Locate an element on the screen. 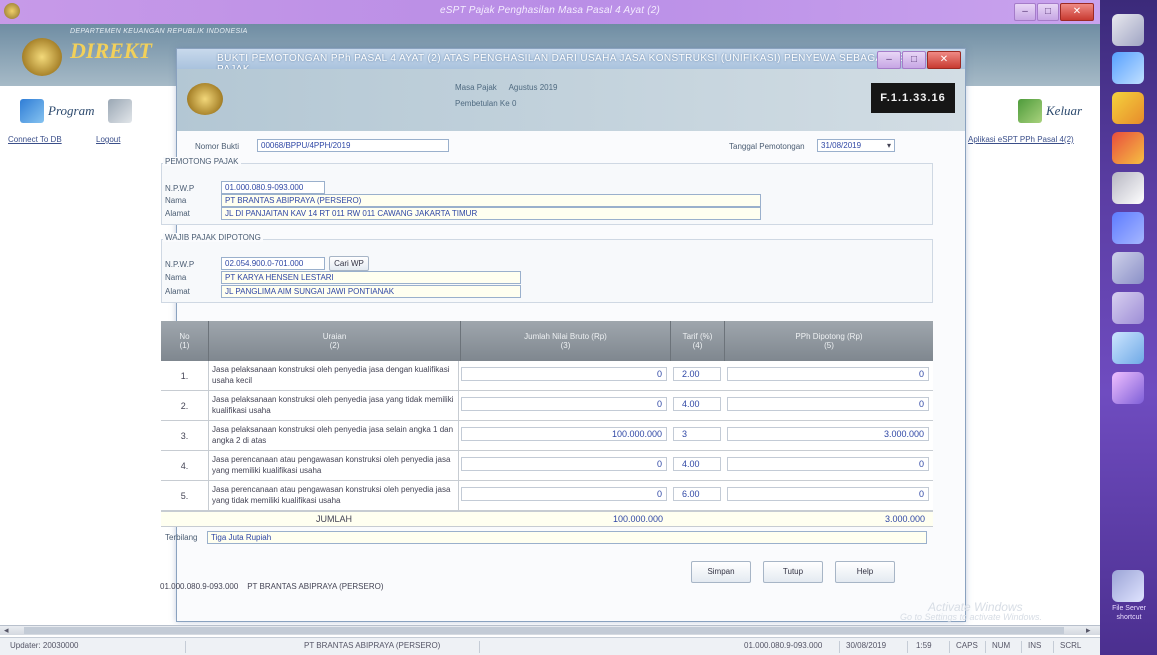 The width and height of the screenshot is (1157, 655). scroll-right-icon: ▸ is located at coordinates (1088, 630).